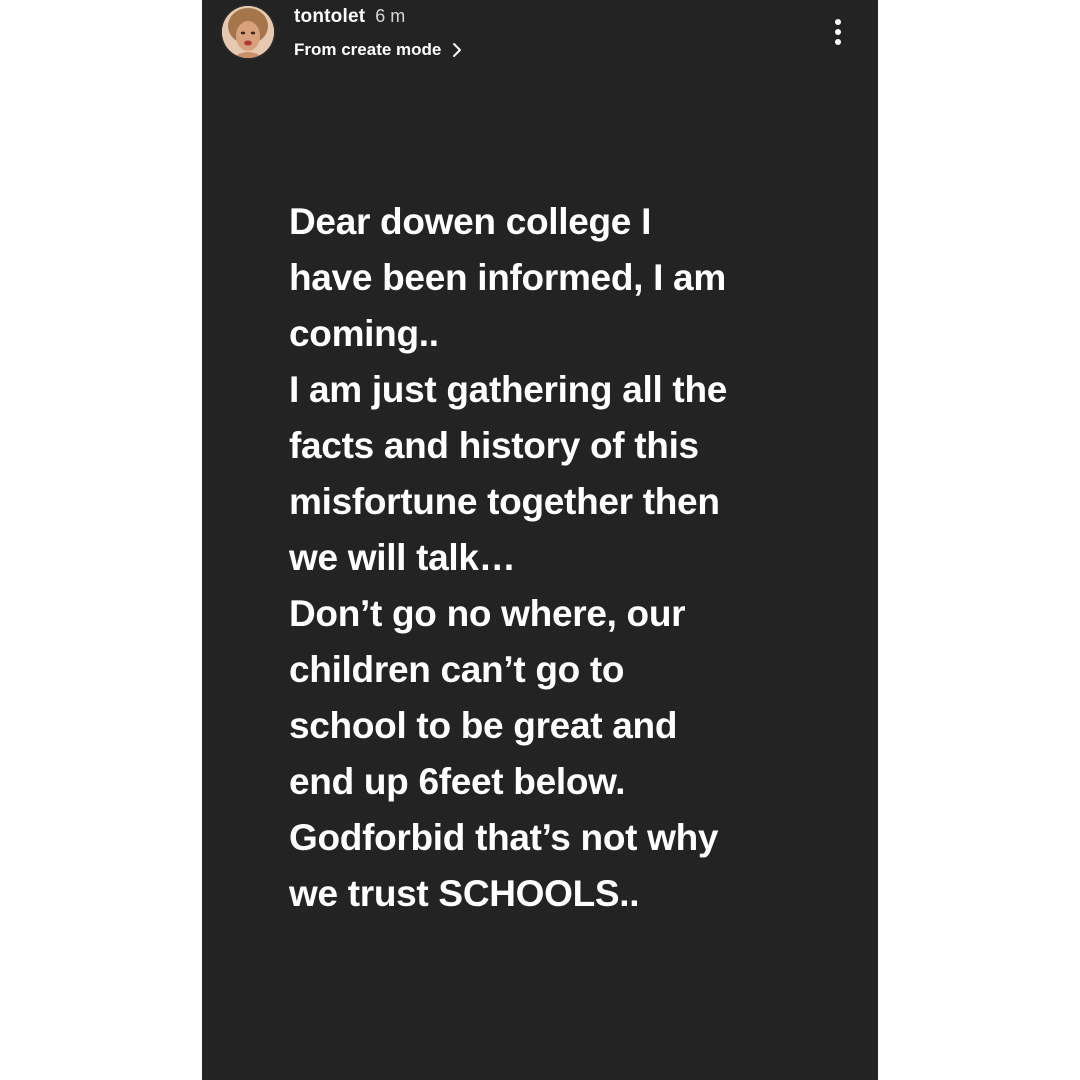  What do you see at coordinates (364, 333) in the screenshot?
I see `story-text-line: coming..` at bounding box center [364, 333].